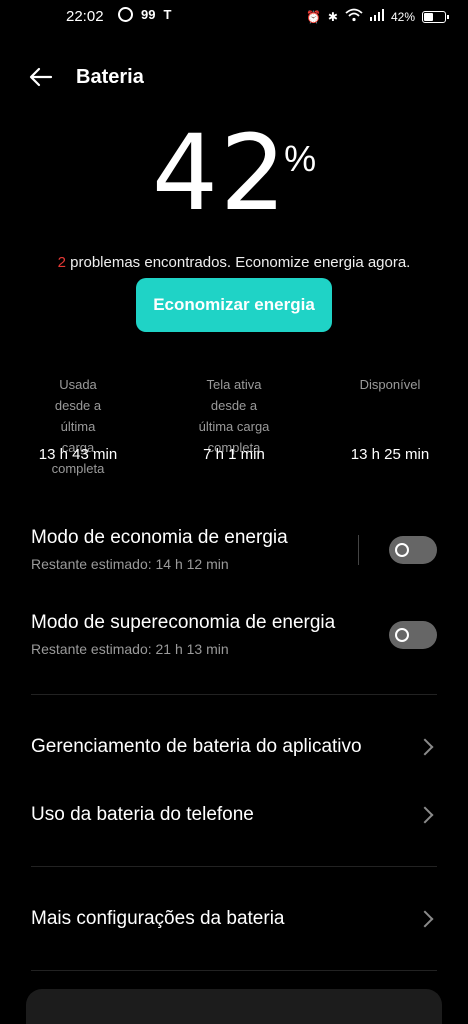  I want to click on stat-label: Disponível, so click(390, 384).